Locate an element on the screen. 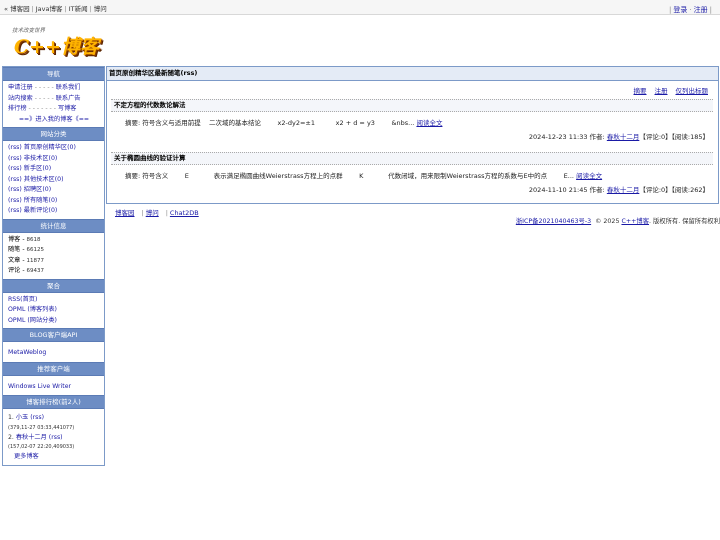 This screenshot has height=540, width=720. ranking-item: 2. 春秋十二月 (rss) is located at coordinates (35, 437).